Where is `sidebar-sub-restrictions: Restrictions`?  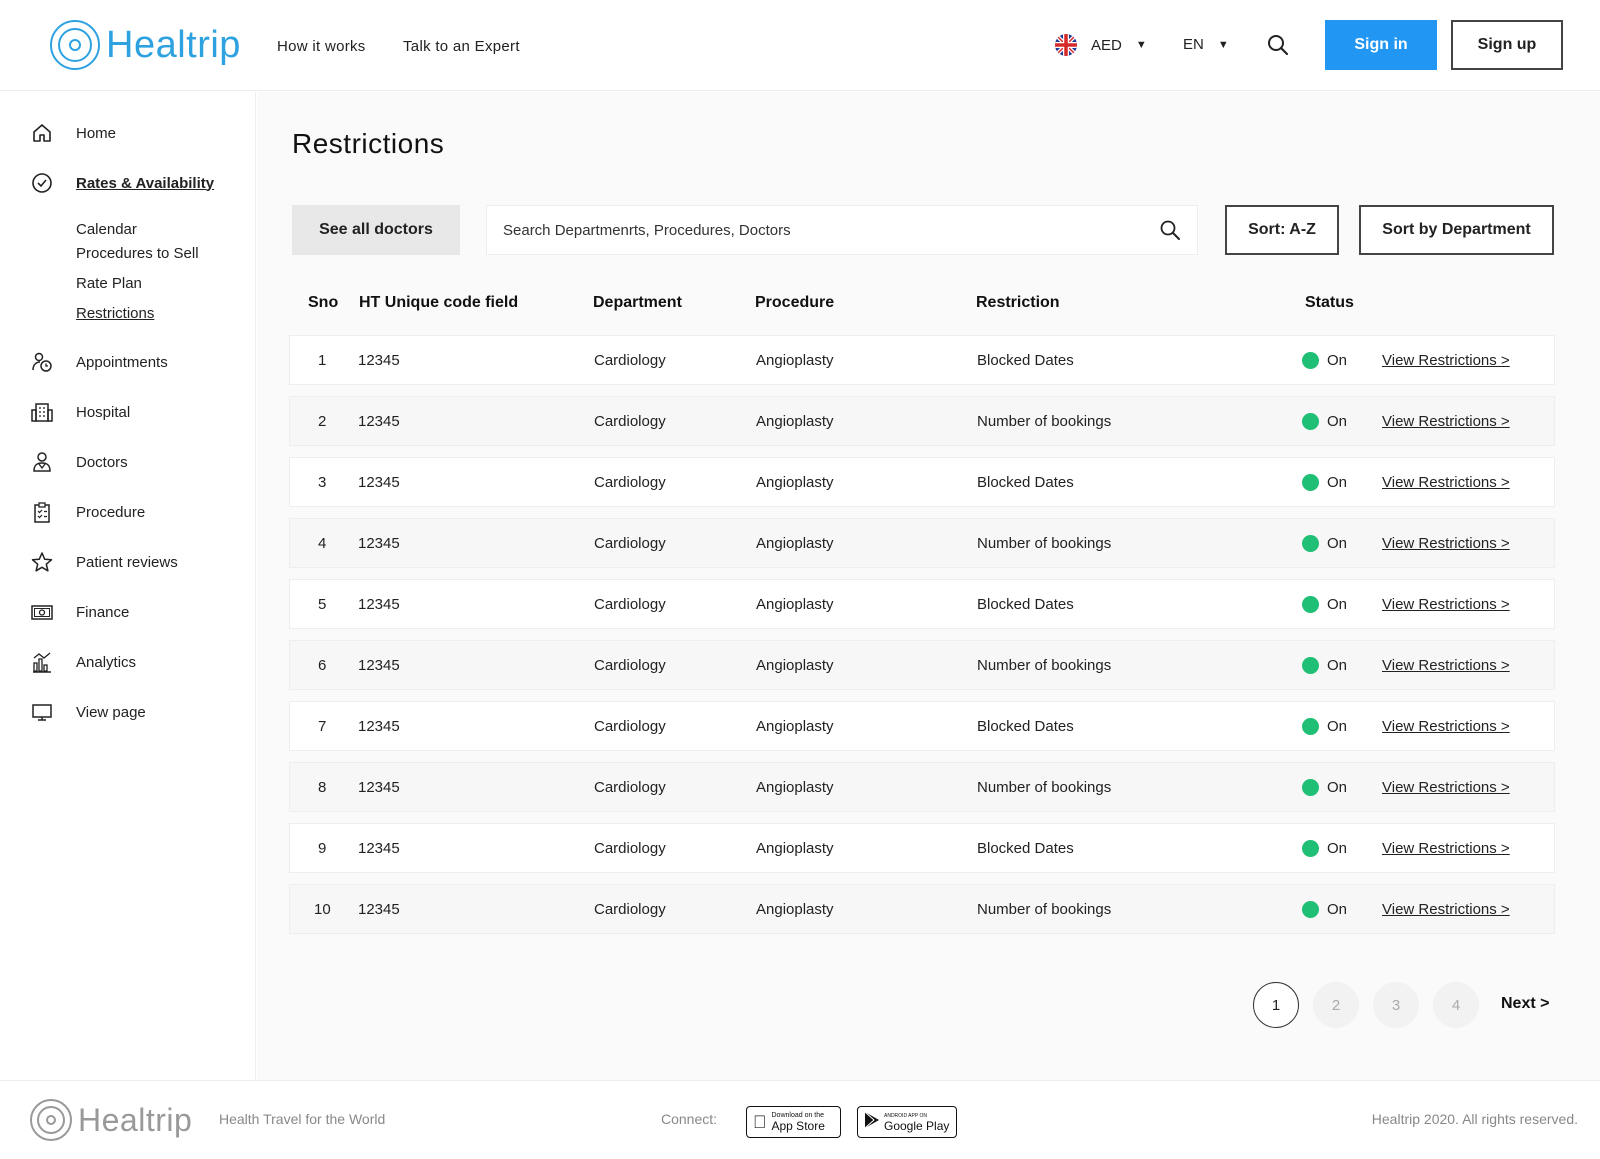
sidebar-sub-restrictions: Restrictions is located at coordinates (115, 313).